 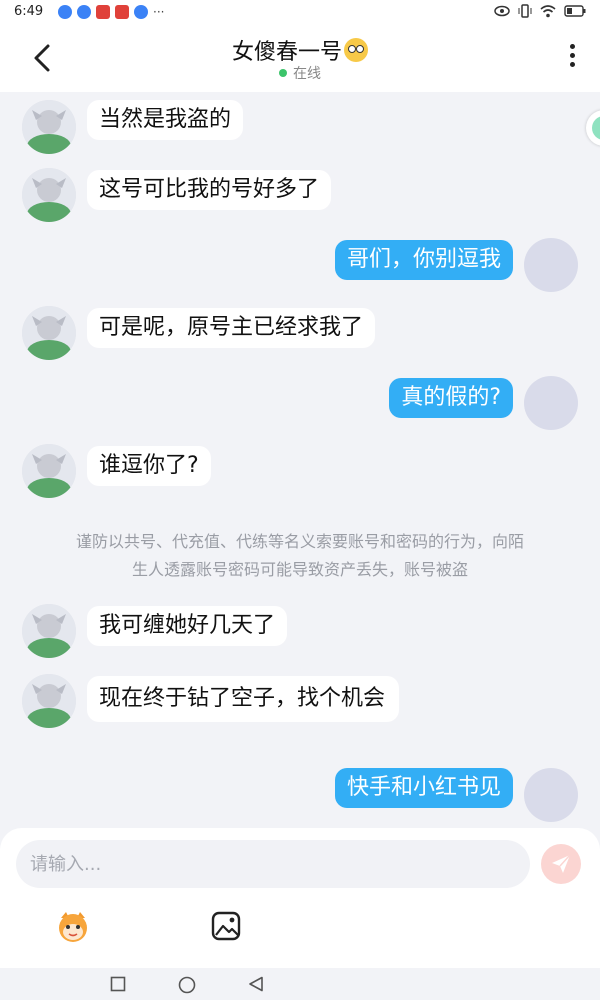 What do you see at coordinates (307, 74) in the screenshot?
I see `online-status-text: 在线` at bounding box center [307, 74].